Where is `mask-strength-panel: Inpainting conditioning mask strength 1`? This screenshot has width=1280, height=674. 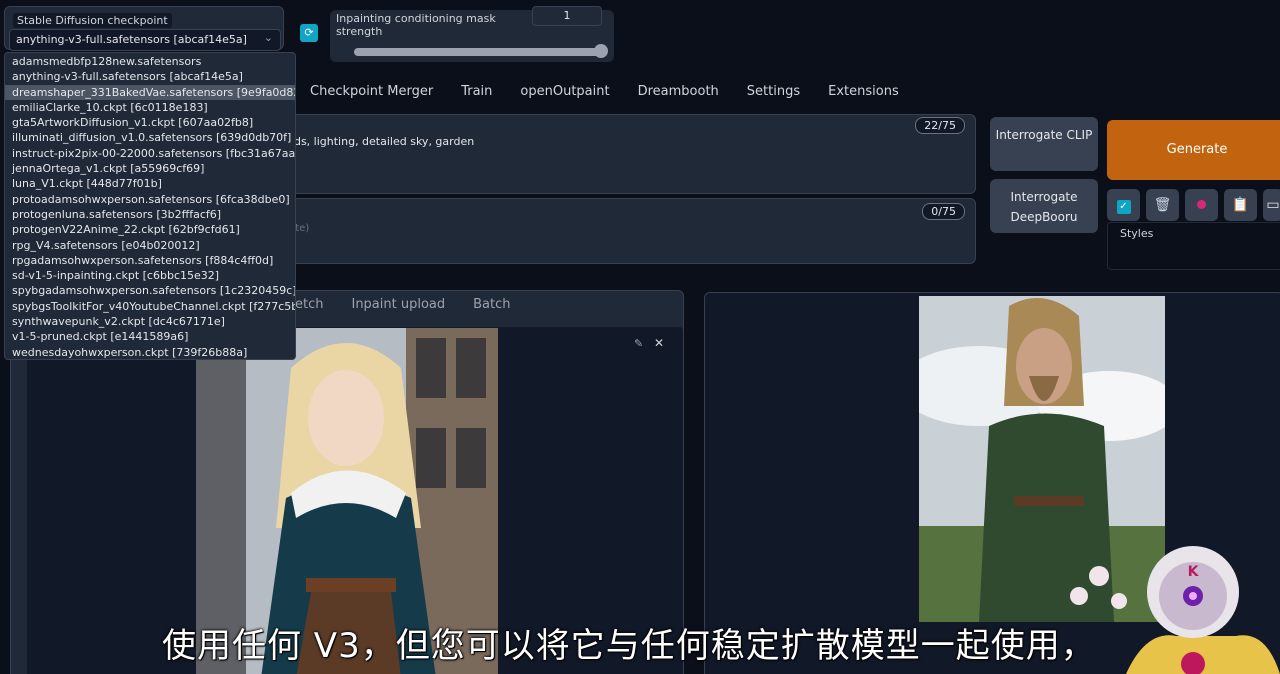 mask-strength-panel: Inpainting conditioning mask strength 1 is located at coordinates (472, 34).